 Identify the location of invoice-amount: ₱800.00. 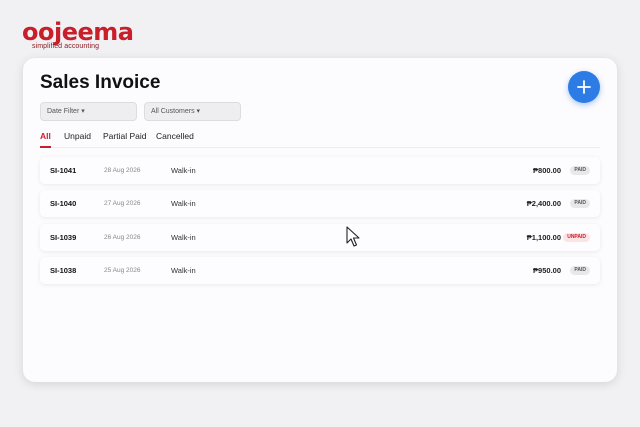
(547, 170).